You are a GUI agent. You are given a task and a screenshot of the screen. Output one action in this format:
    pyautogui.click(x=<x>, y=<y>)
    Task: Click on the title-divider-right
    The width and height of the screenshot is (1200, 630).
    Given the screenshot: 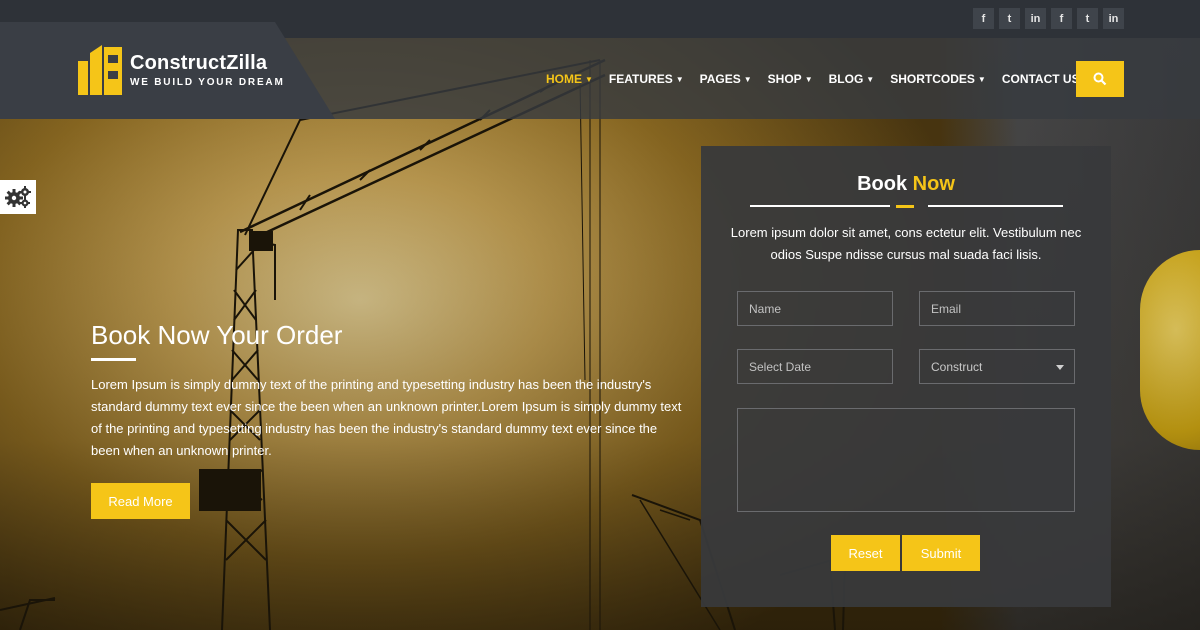 What is the action you would take?
    pyautogui.click(x=995, y=206)
    